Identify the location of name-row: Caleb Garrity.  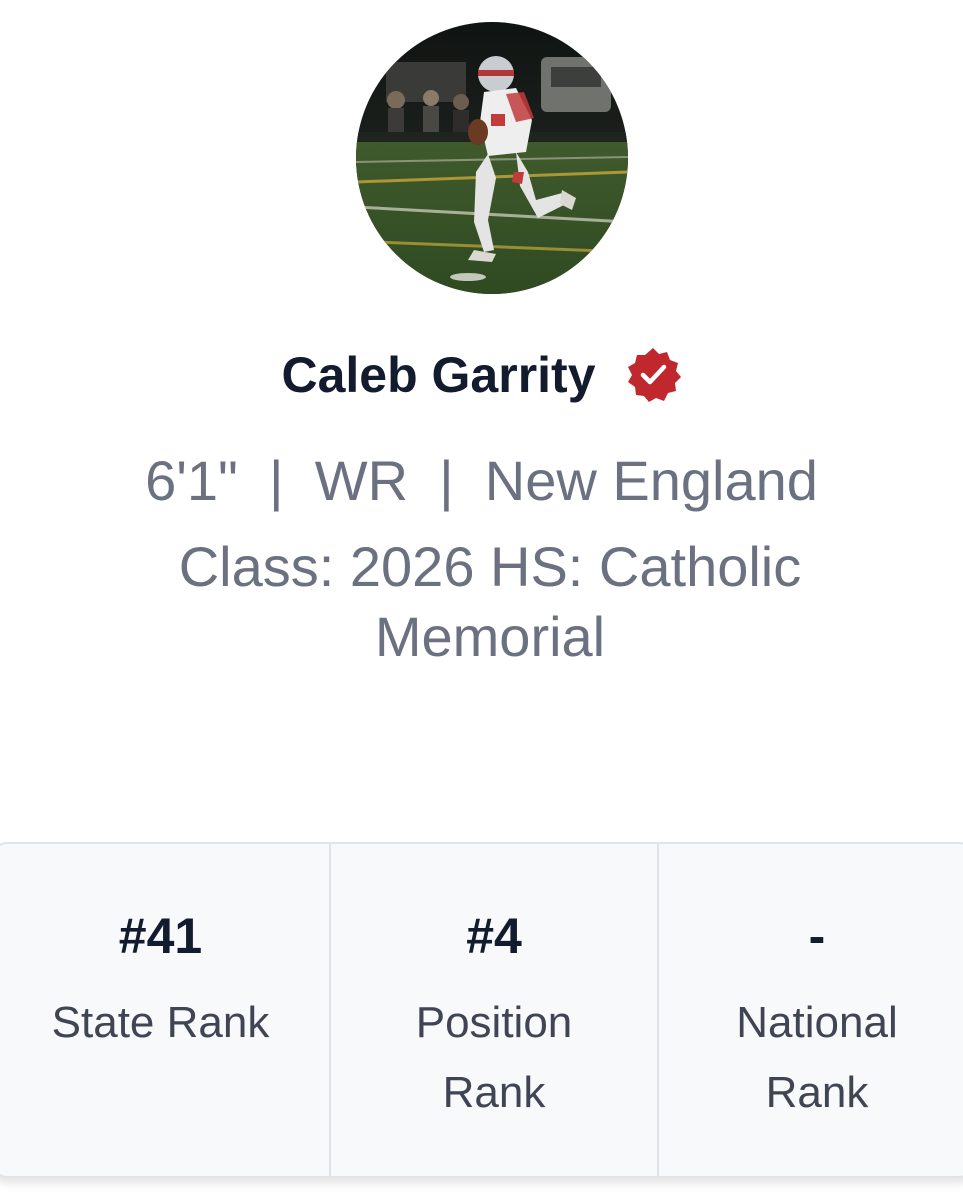
(481, 375).